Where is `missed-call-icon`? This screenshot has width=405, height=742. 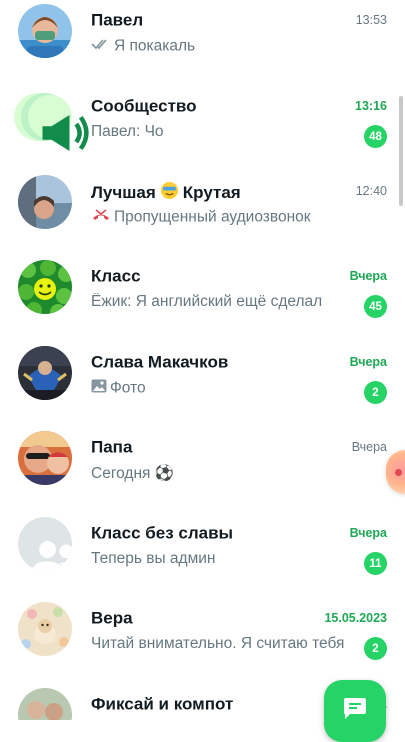
missed-call-icon is located at coordinates (101, 217).